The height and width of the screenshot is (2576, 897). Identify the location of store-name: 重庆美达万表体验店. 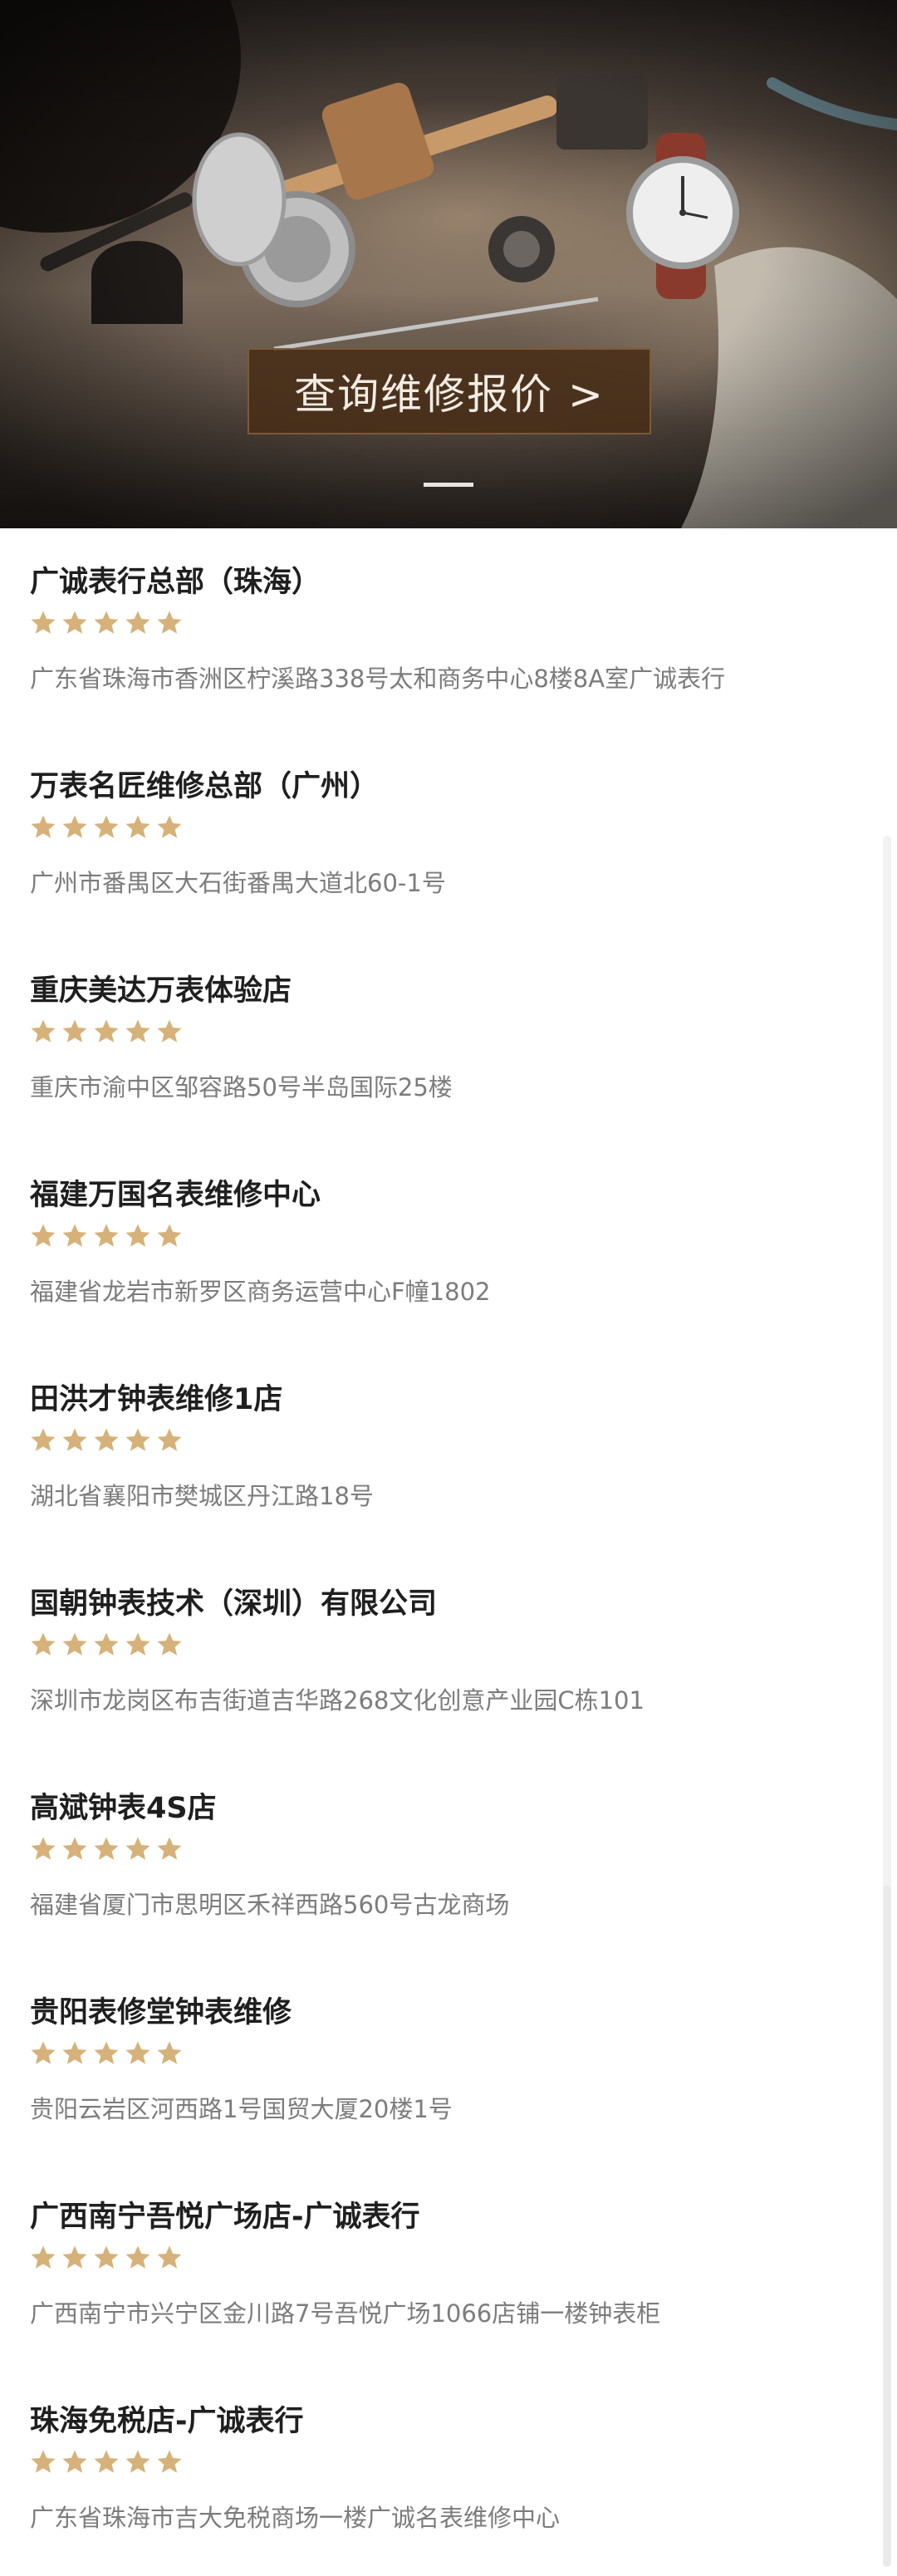
(161, 991).